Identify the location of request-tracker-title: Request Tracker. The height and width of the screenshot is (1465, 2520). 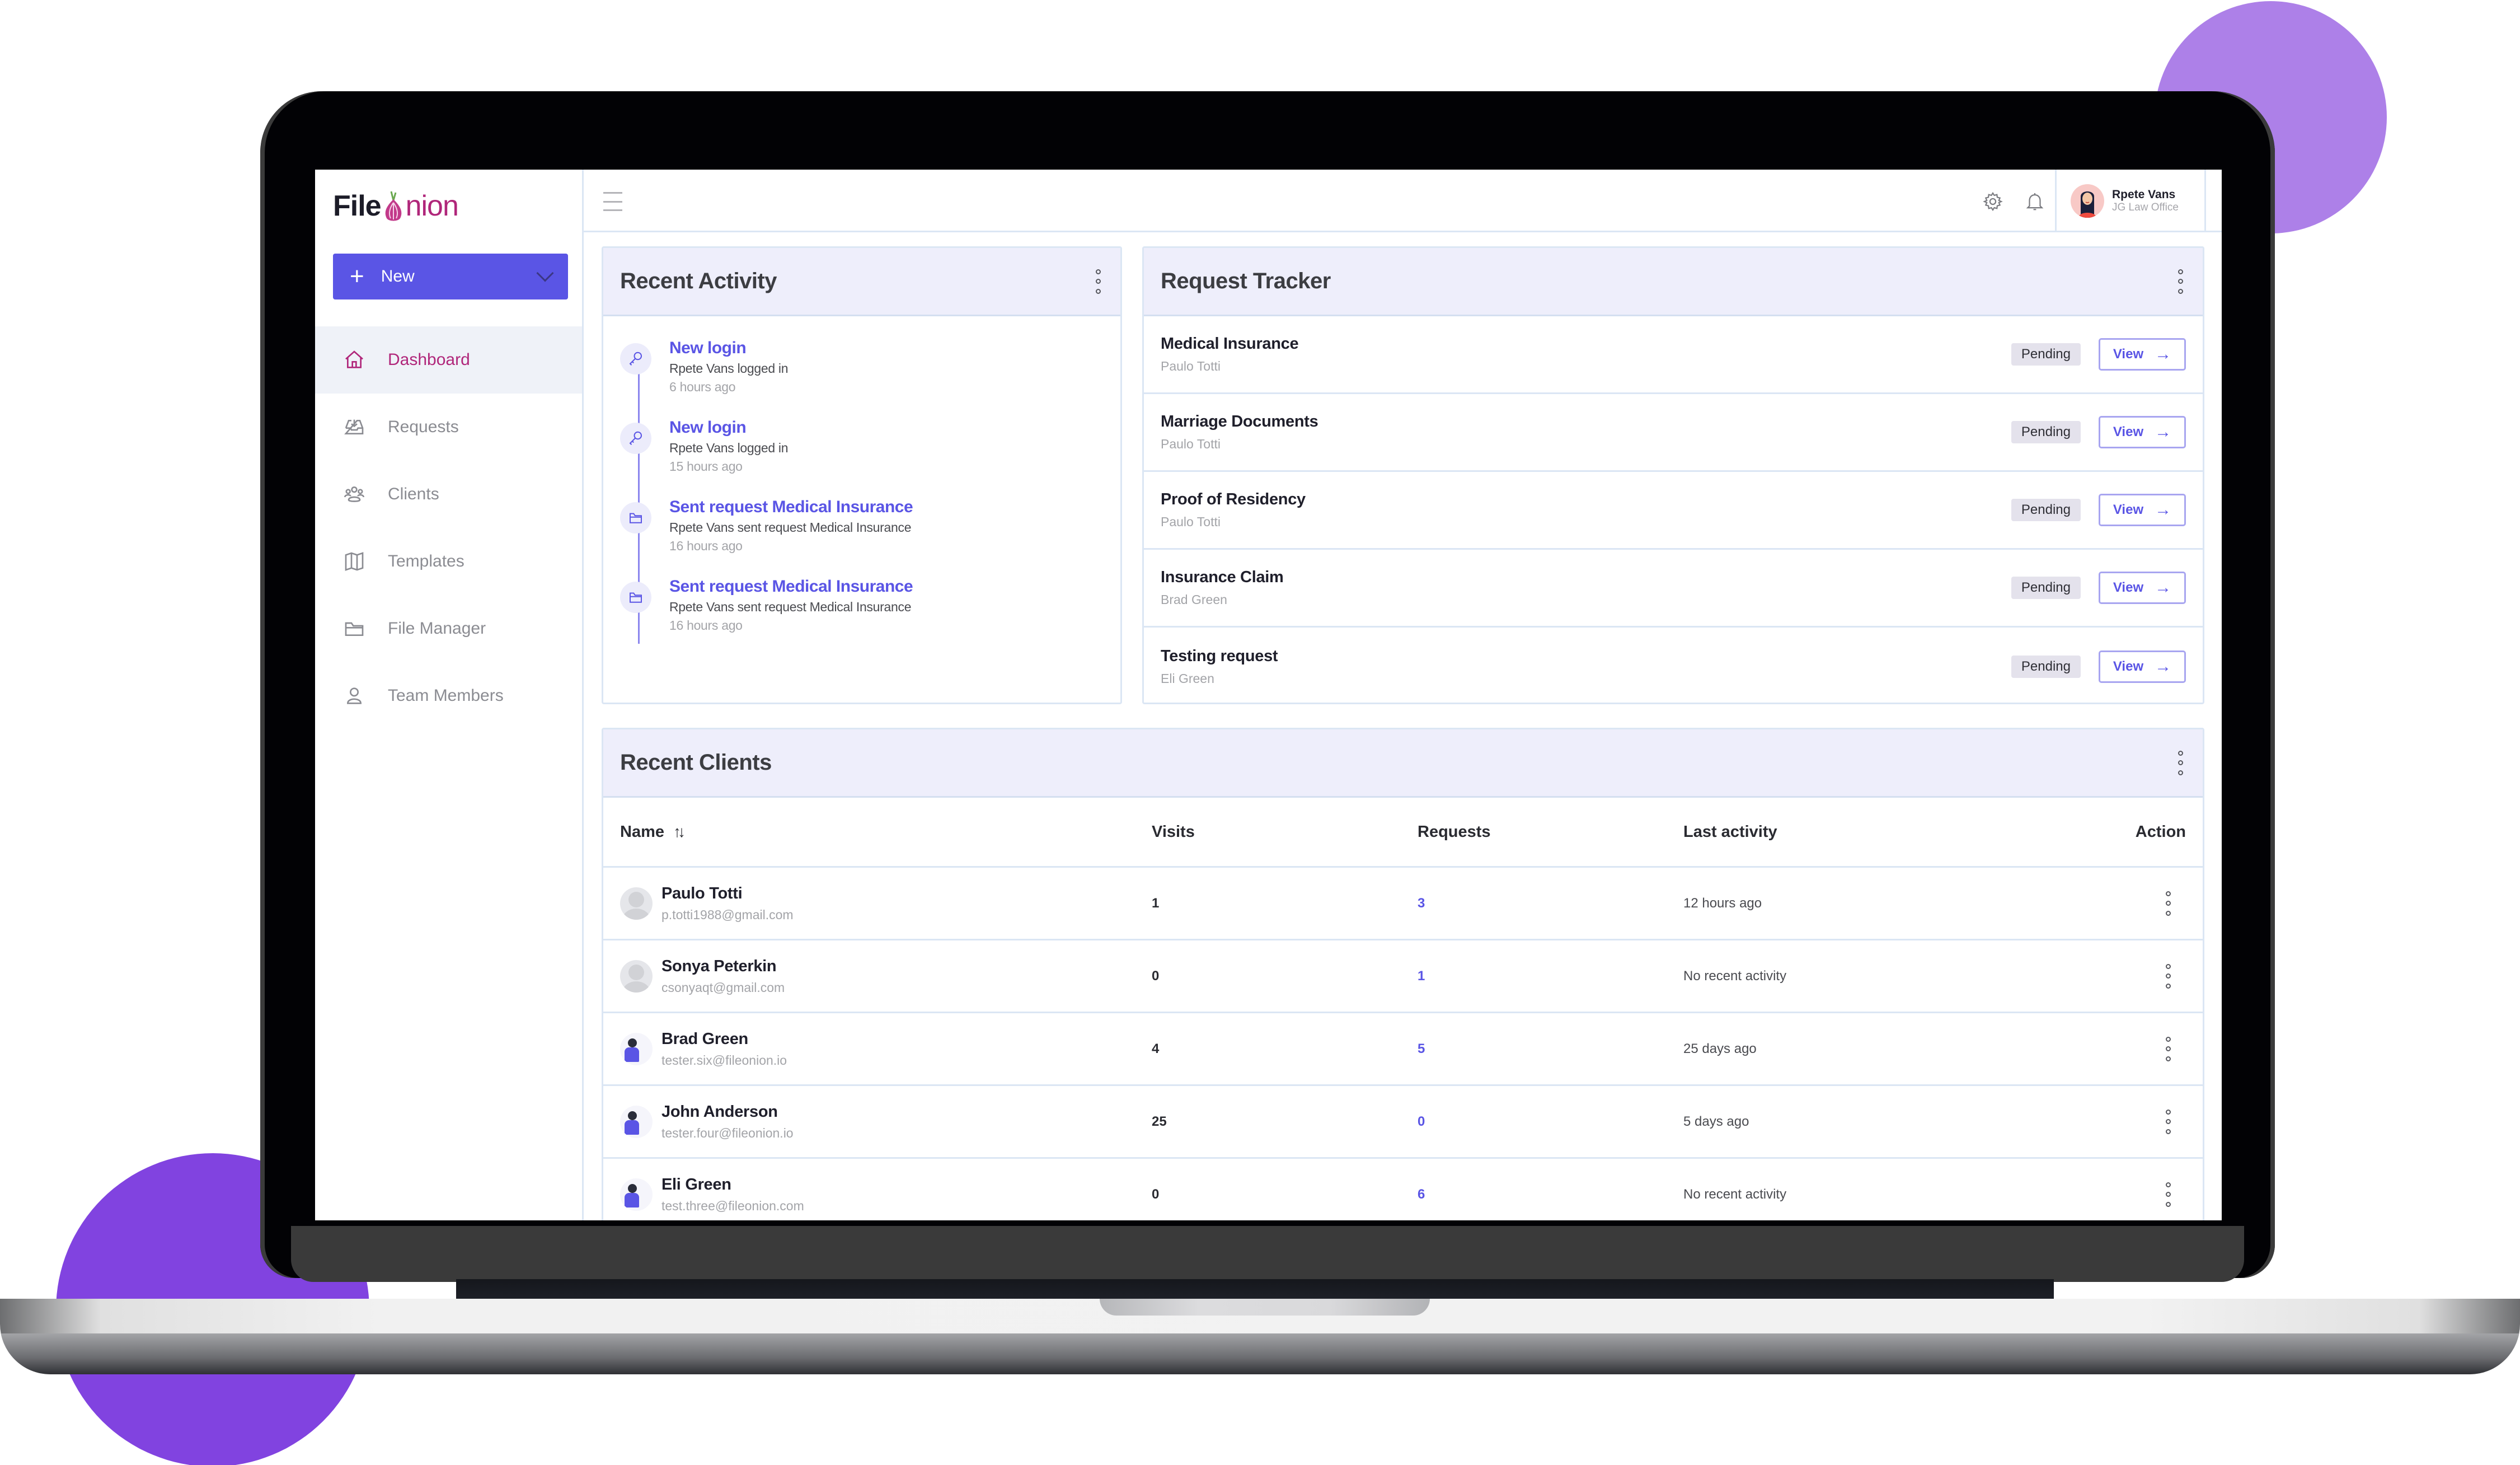
(1246, 281).